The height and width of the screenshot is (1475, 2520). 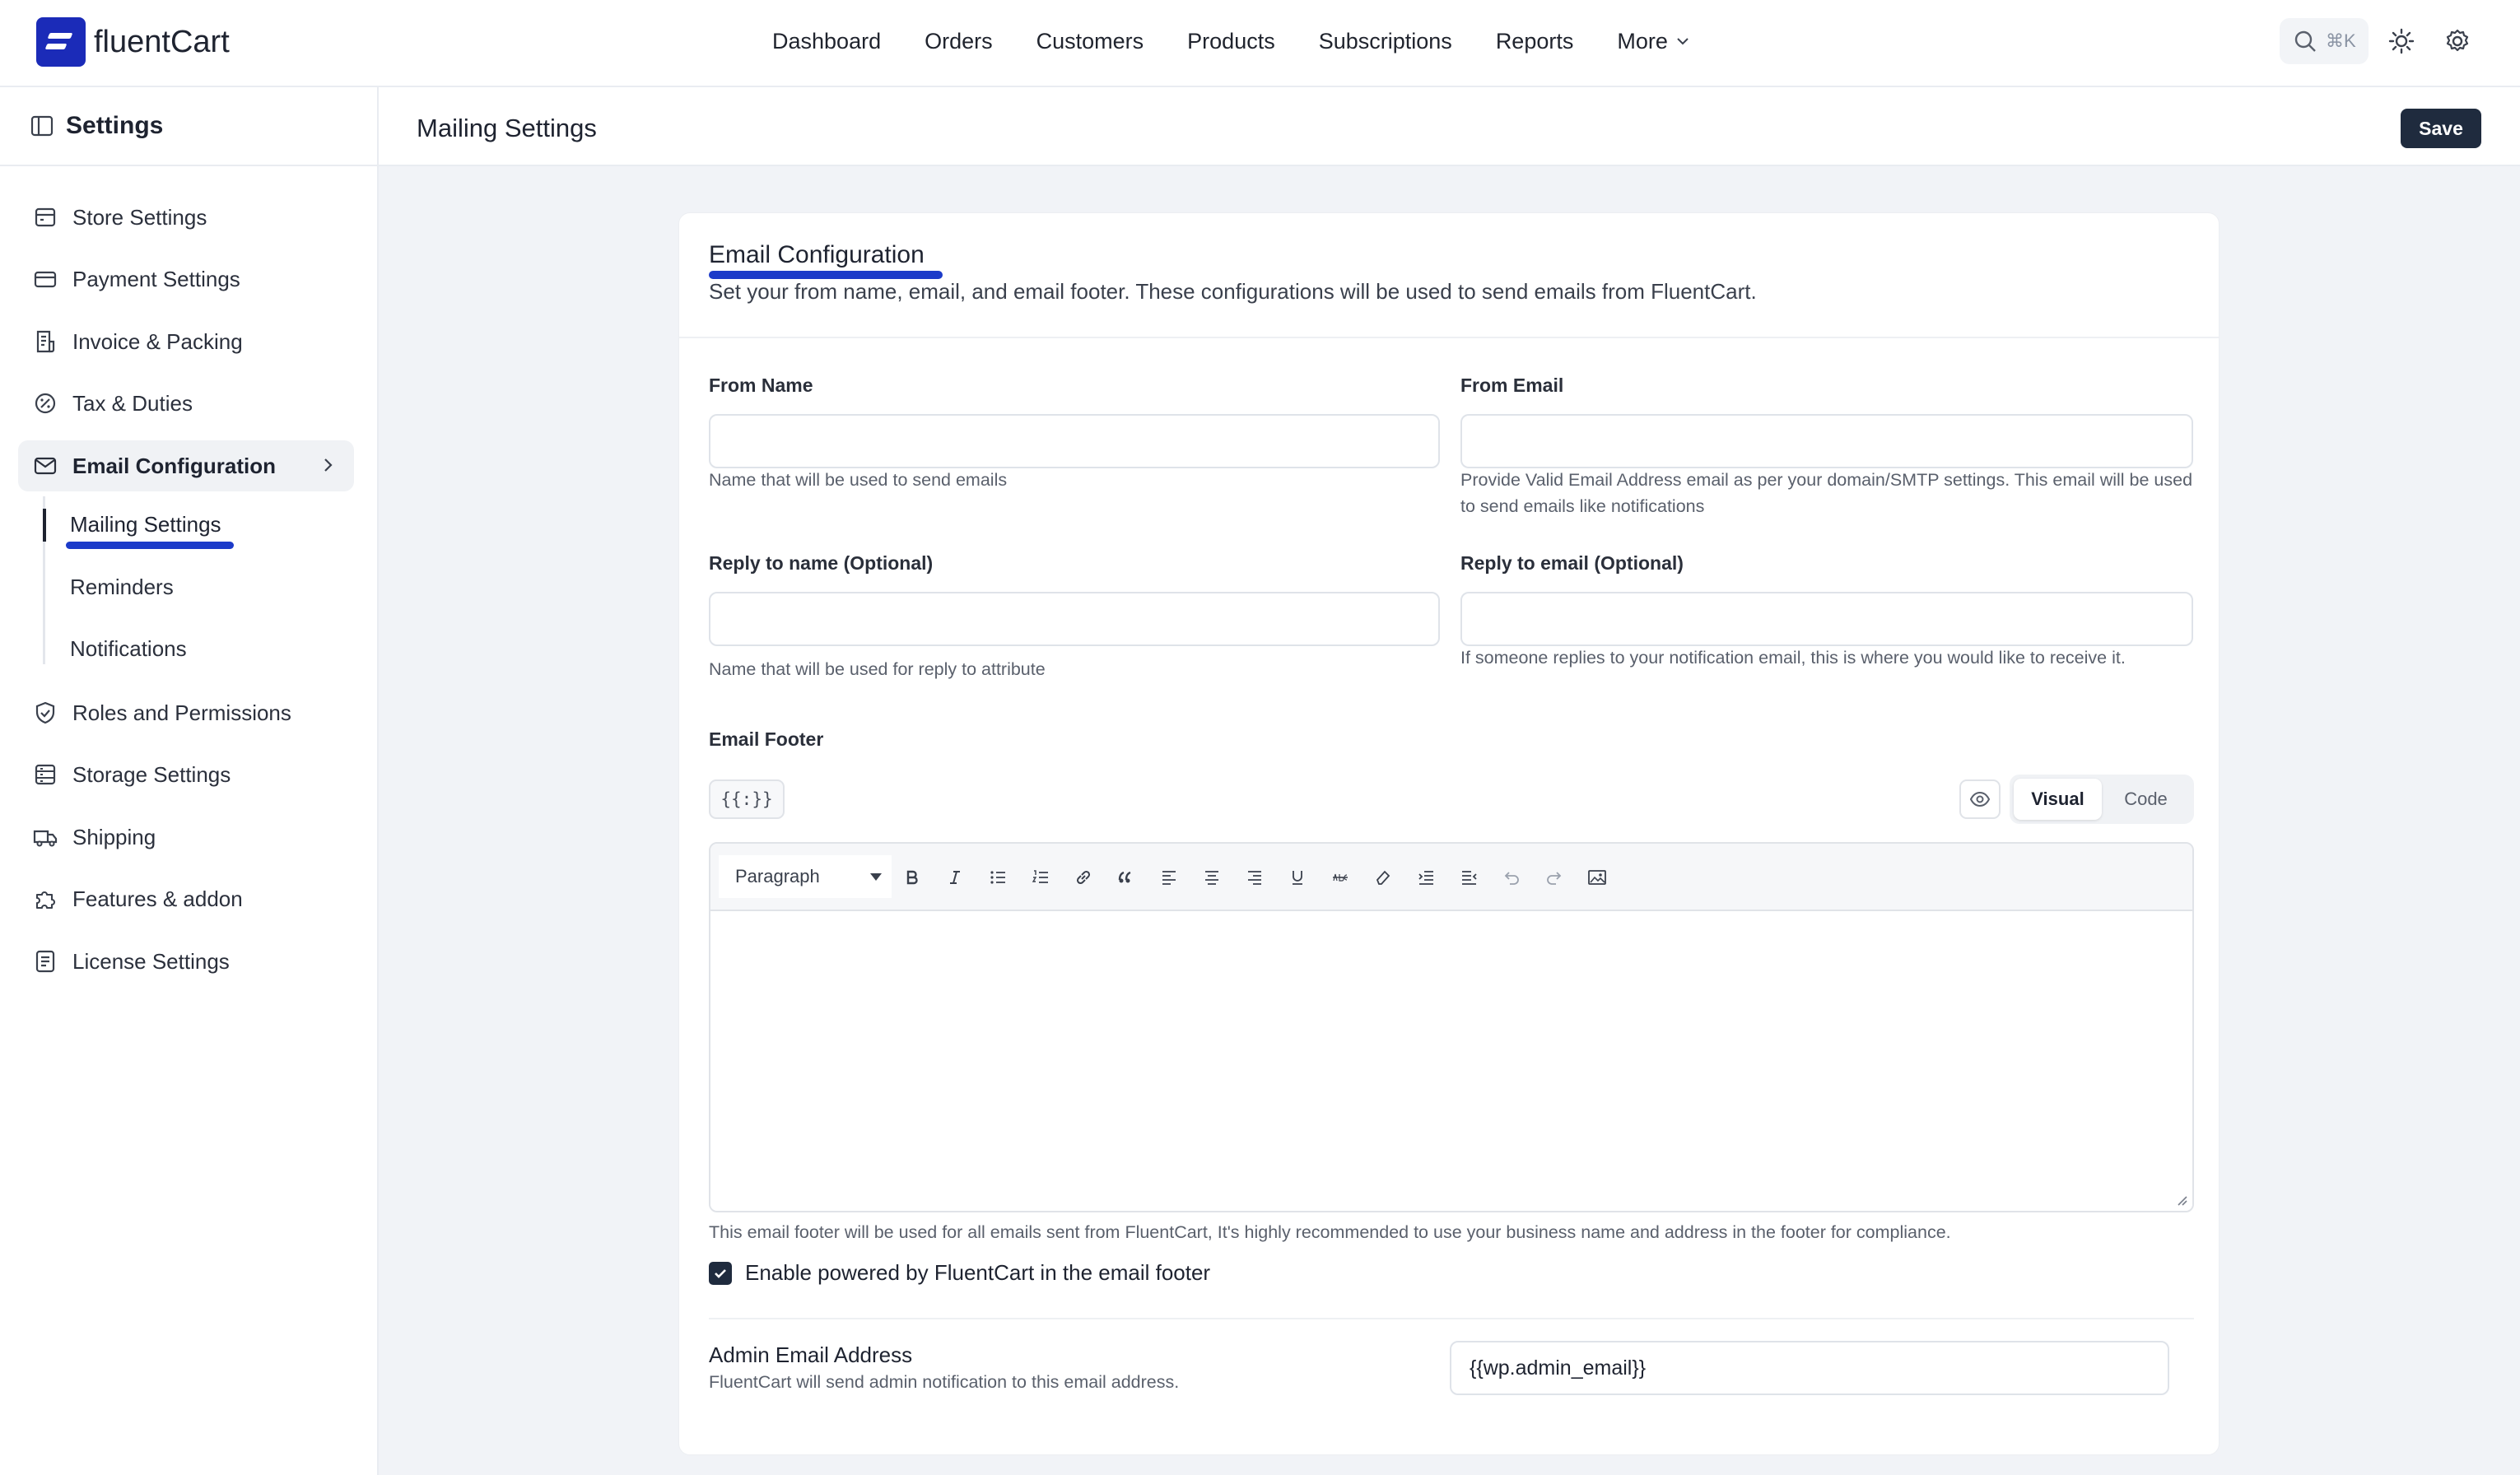 What do you see at coordinates (157, 341) in the screenshot?
I see `sidebar-item-label: Invoice & Packing` at bounding box center [157, 341].